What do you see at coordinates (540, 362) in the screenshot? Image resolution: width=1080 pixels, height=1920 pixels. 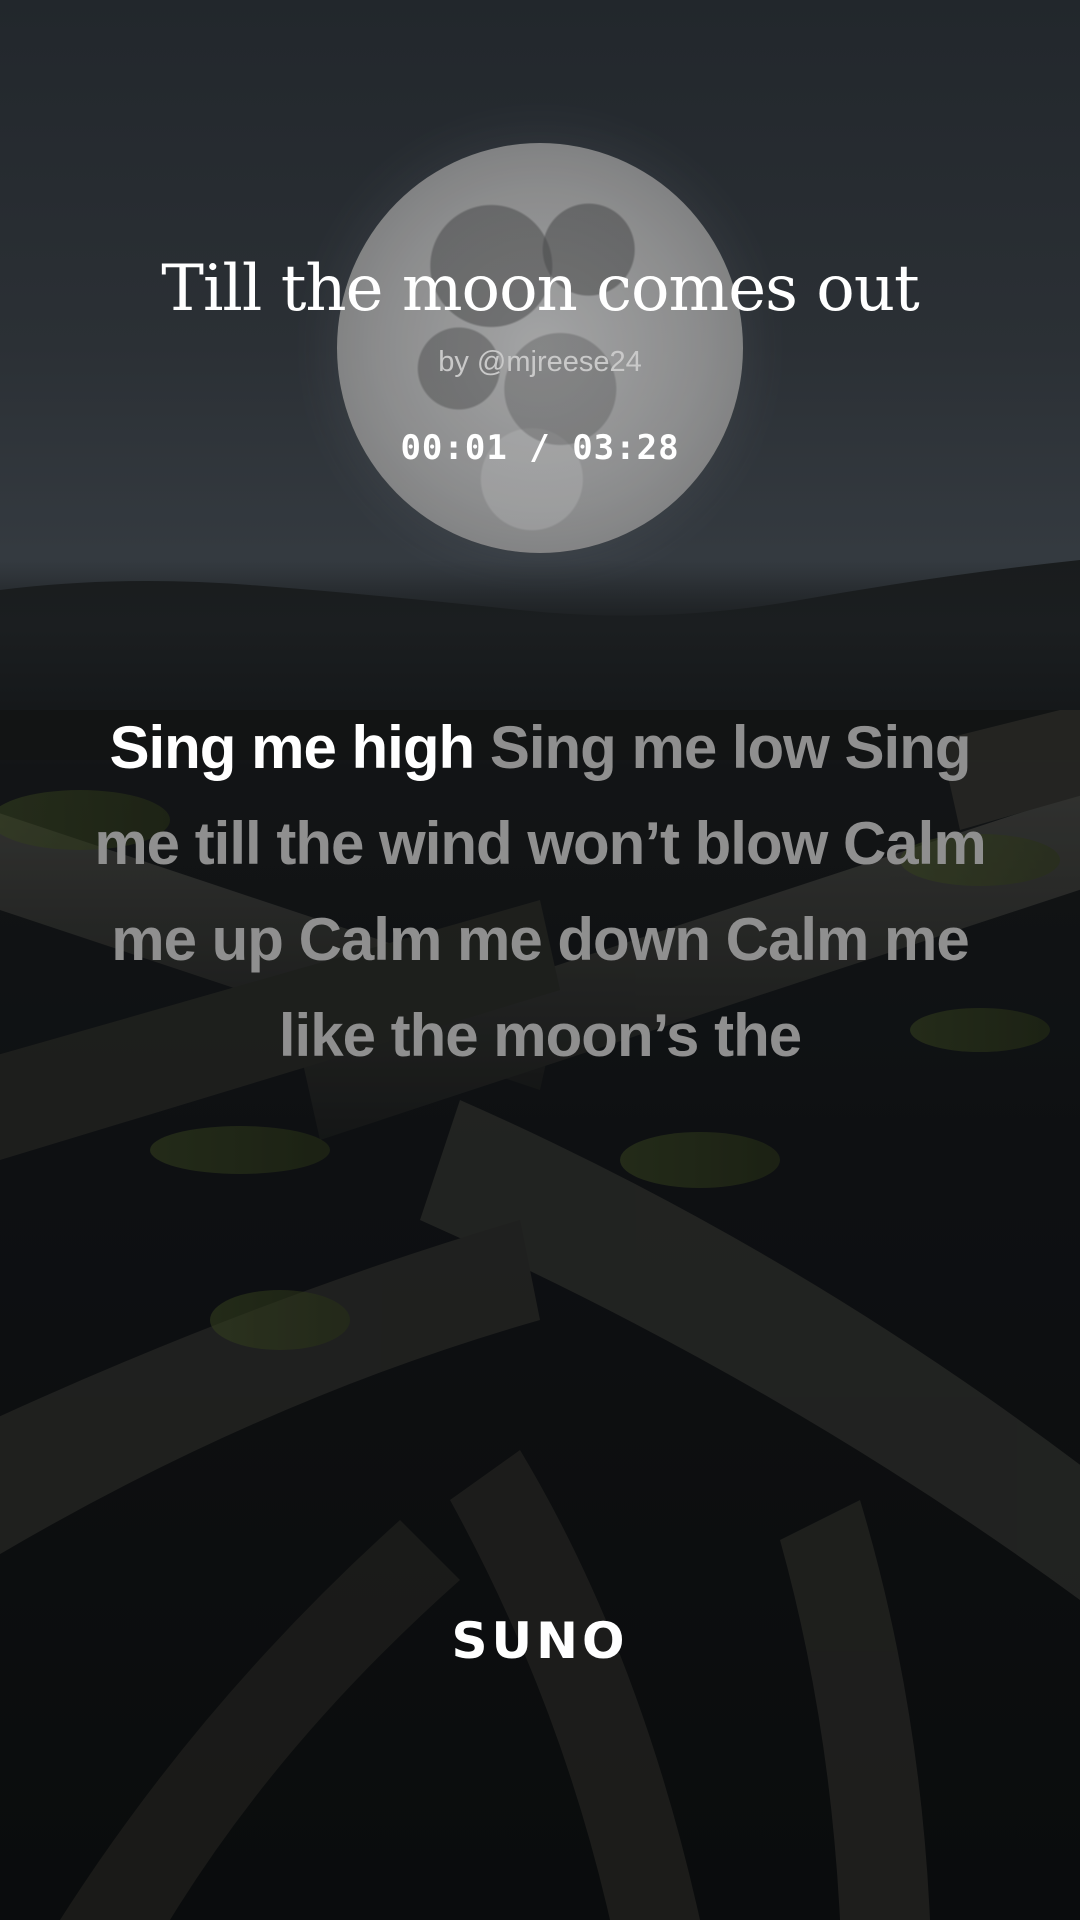 I see `artist-credit: by @mjreese24` at bounding box center [540, 362].